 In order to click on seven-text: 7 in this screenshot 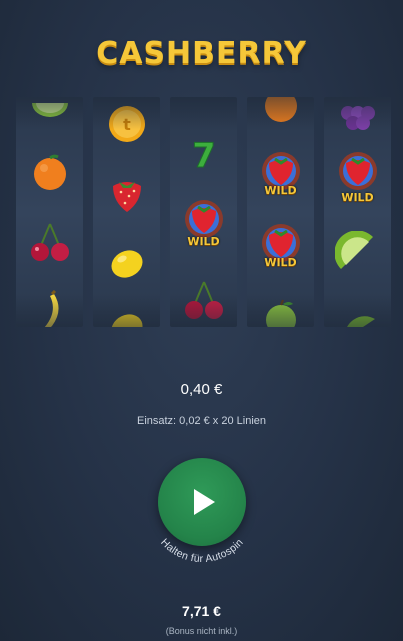, I will do `click(204, 155)`.